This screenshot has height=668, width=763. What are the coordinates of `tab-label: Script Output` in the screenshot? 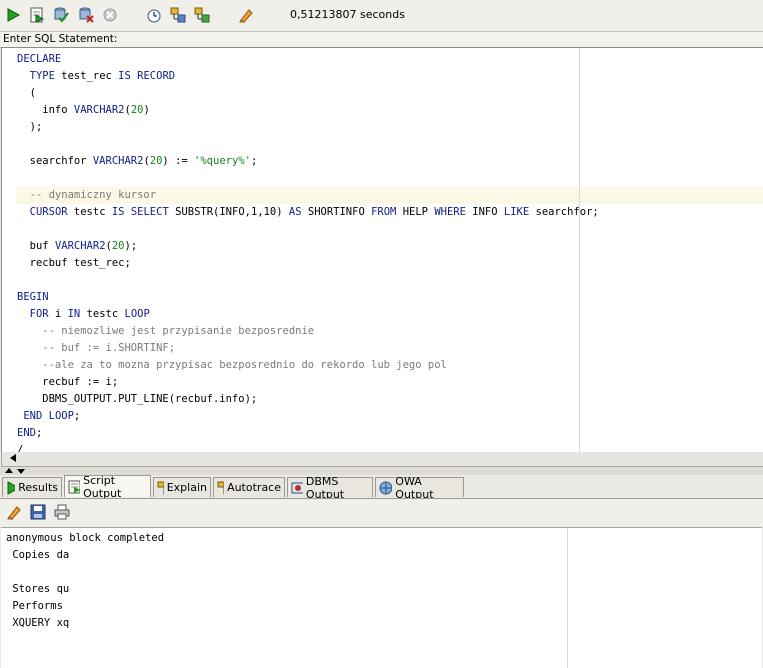 It's located at (115, 487).